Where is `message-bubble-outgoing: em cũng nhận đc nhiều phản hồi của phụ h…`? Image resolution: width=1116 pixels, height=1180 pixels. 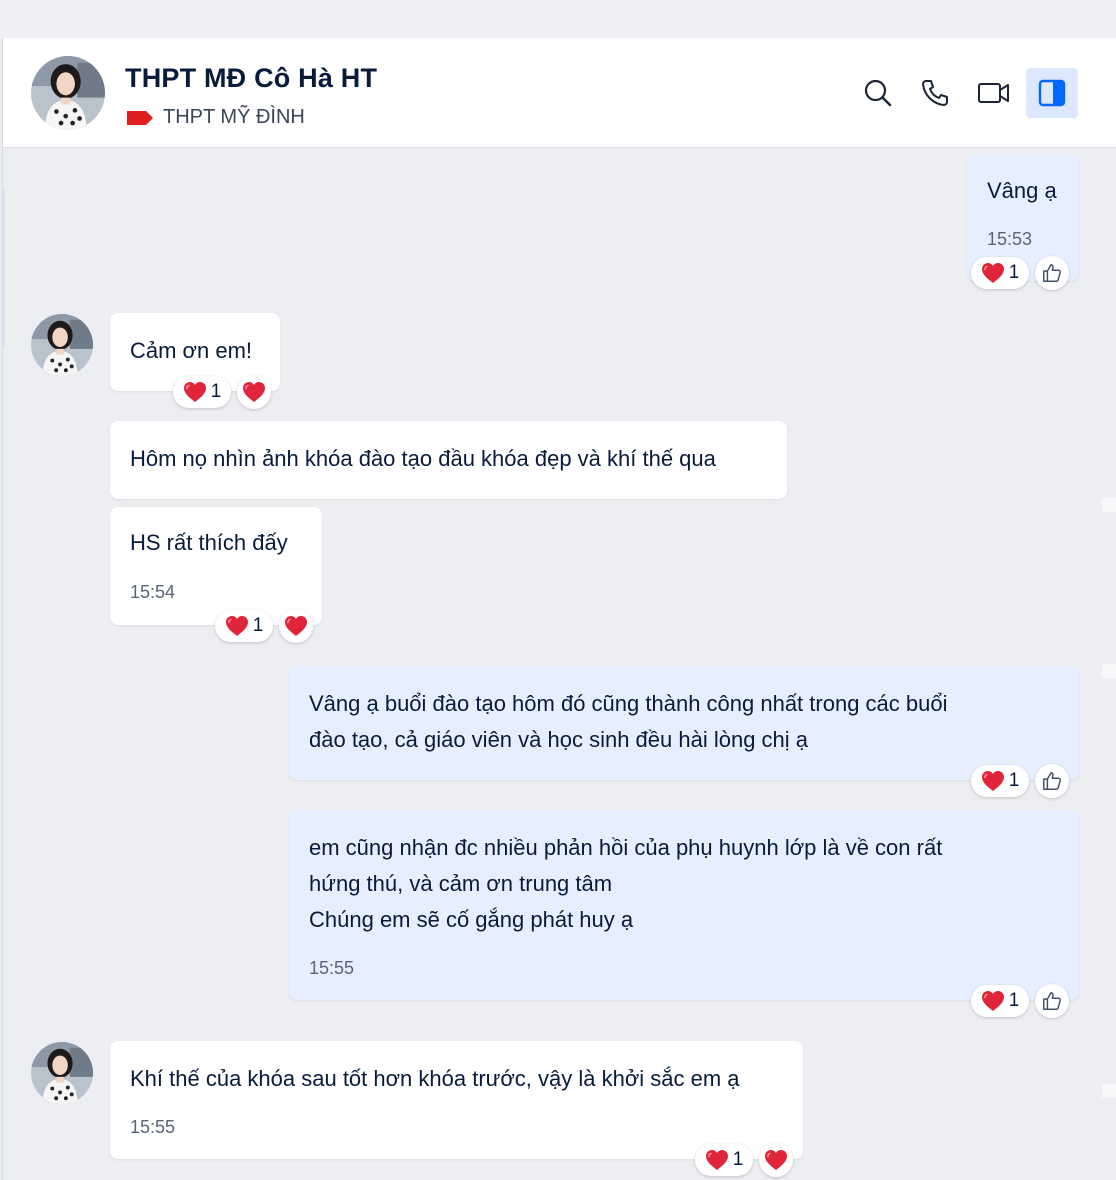 message-bubble-outgoing: em cũng nhận đc nhiều phản hồi của phụ h… is located at coordinates (684, 905).